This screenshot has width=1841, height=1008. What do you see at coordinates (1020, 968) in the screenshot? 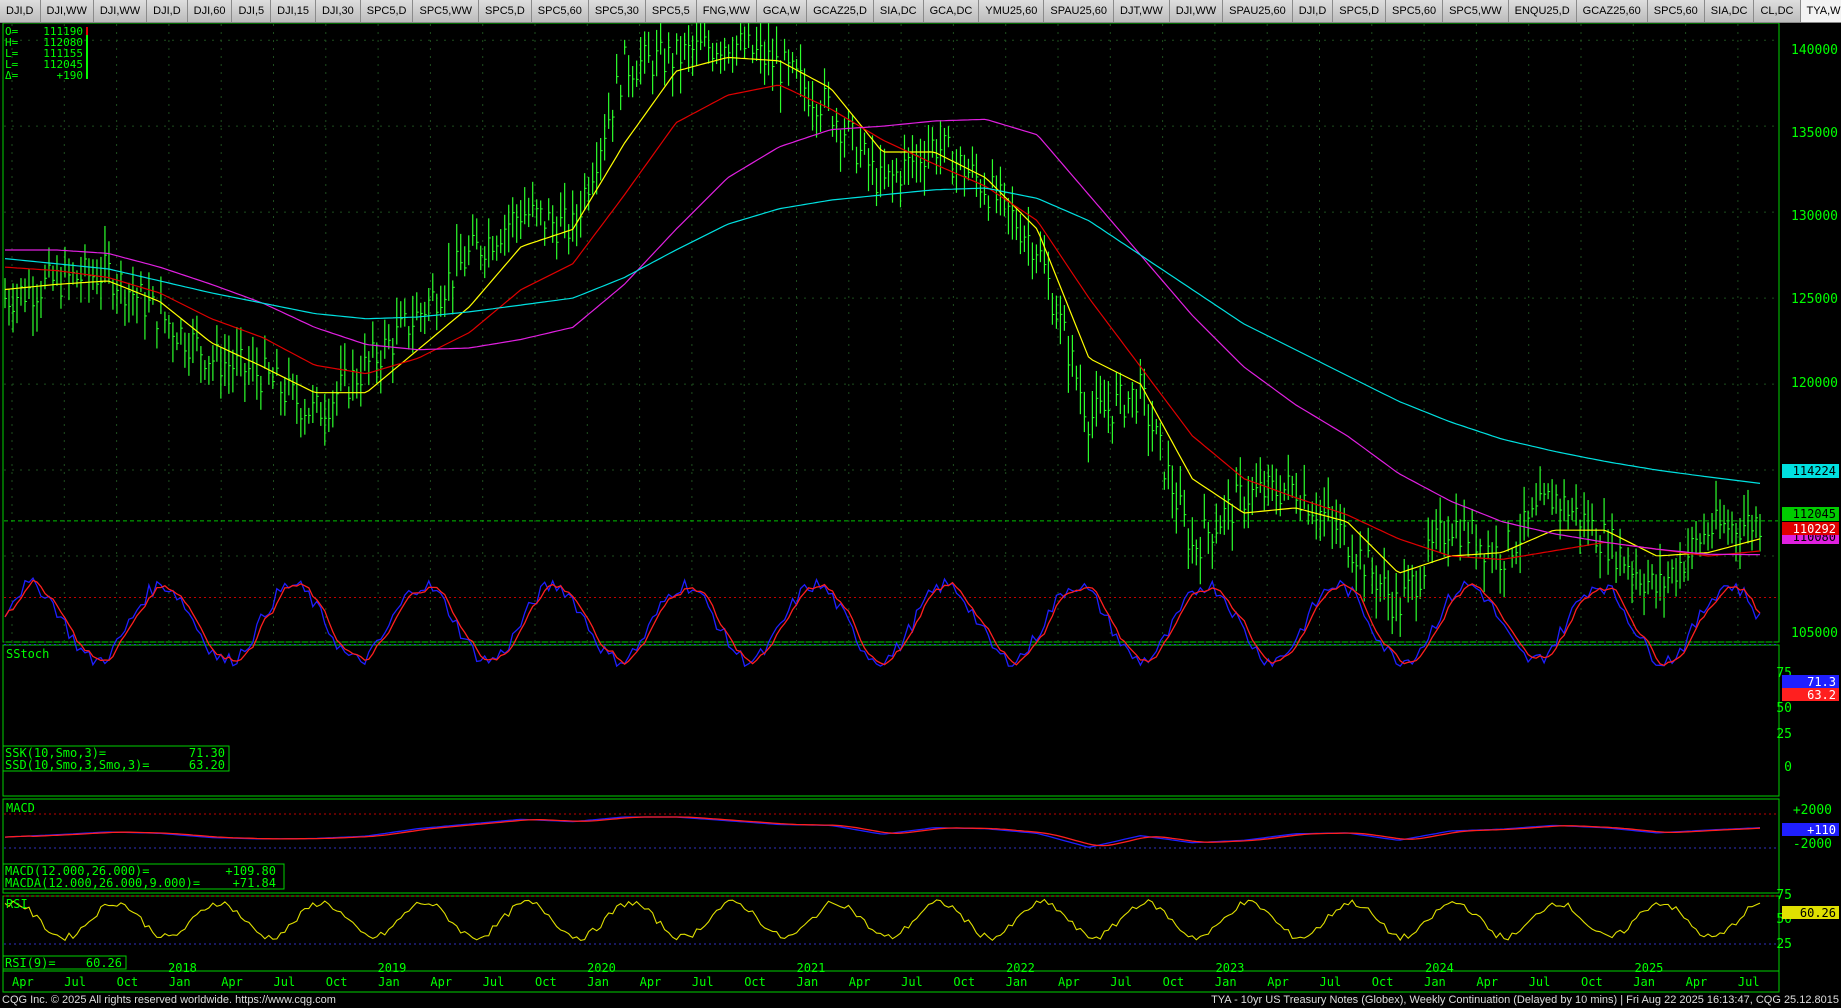
I see `year-label: 2022` at bounding box center [1020, 968].